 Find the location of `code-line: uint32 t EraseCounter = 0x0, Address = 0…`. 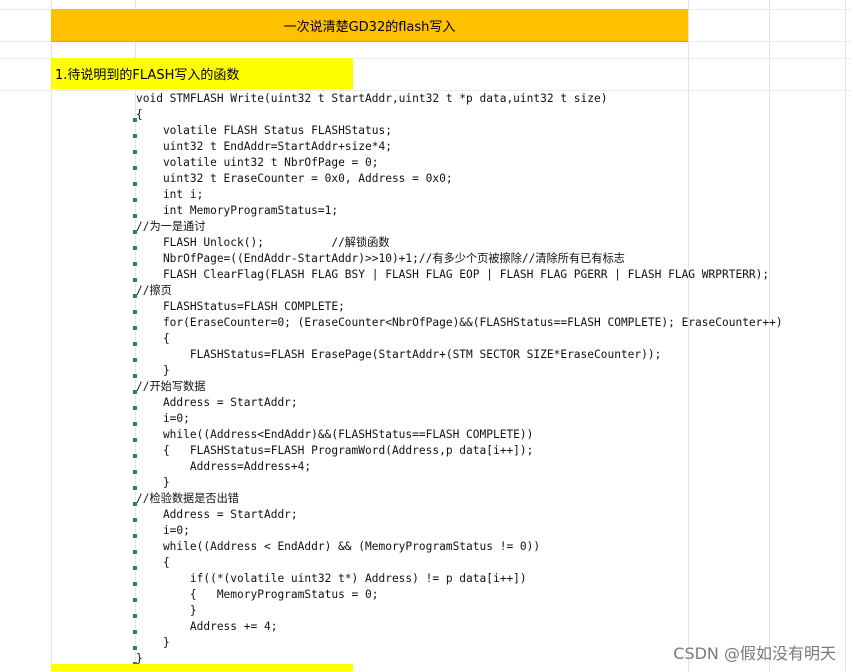

code-line: uint32 t EraseCounter = 0x0, Address = 0… is located at coordinates (458, 179).